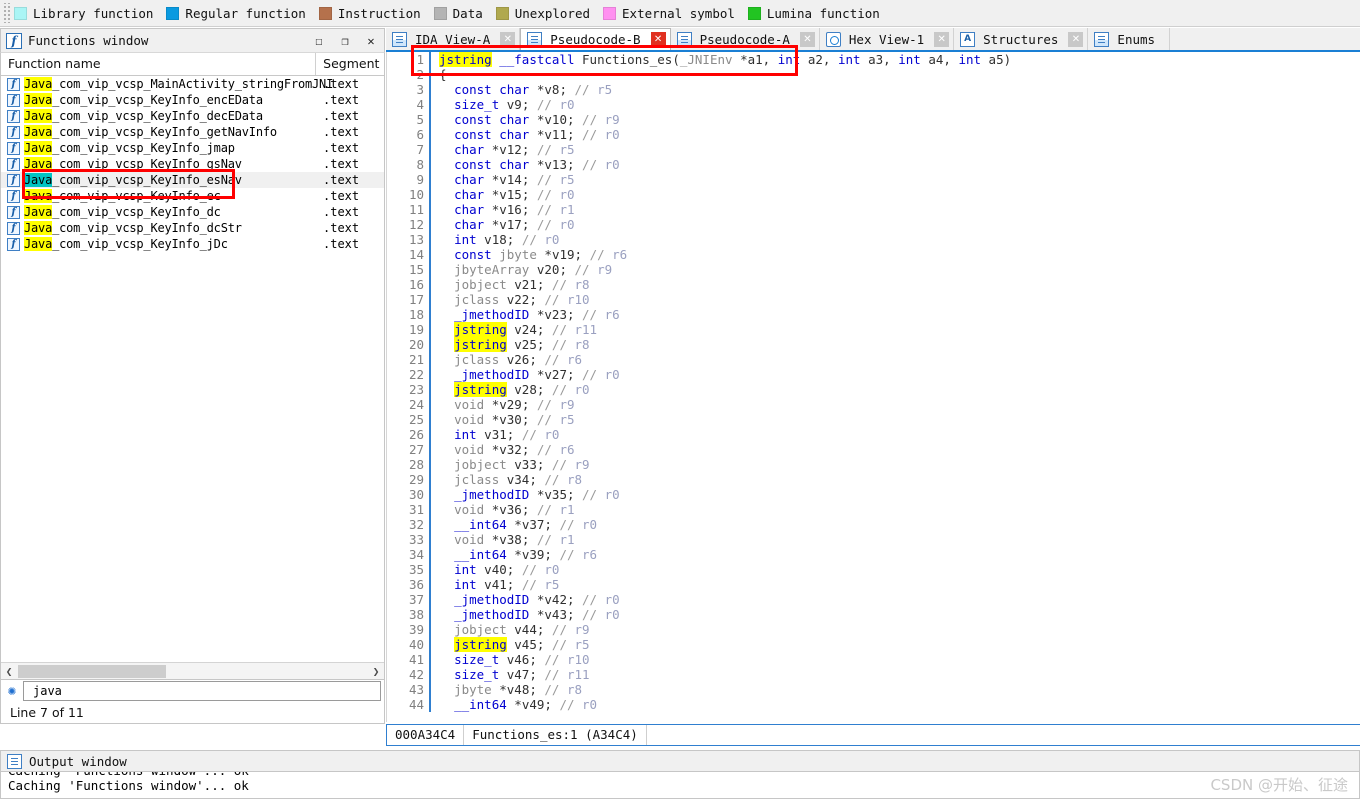 This screenshot has width=1360, height=799. I want to click on code-text: const char *v11; // r0, so click(894, 134).